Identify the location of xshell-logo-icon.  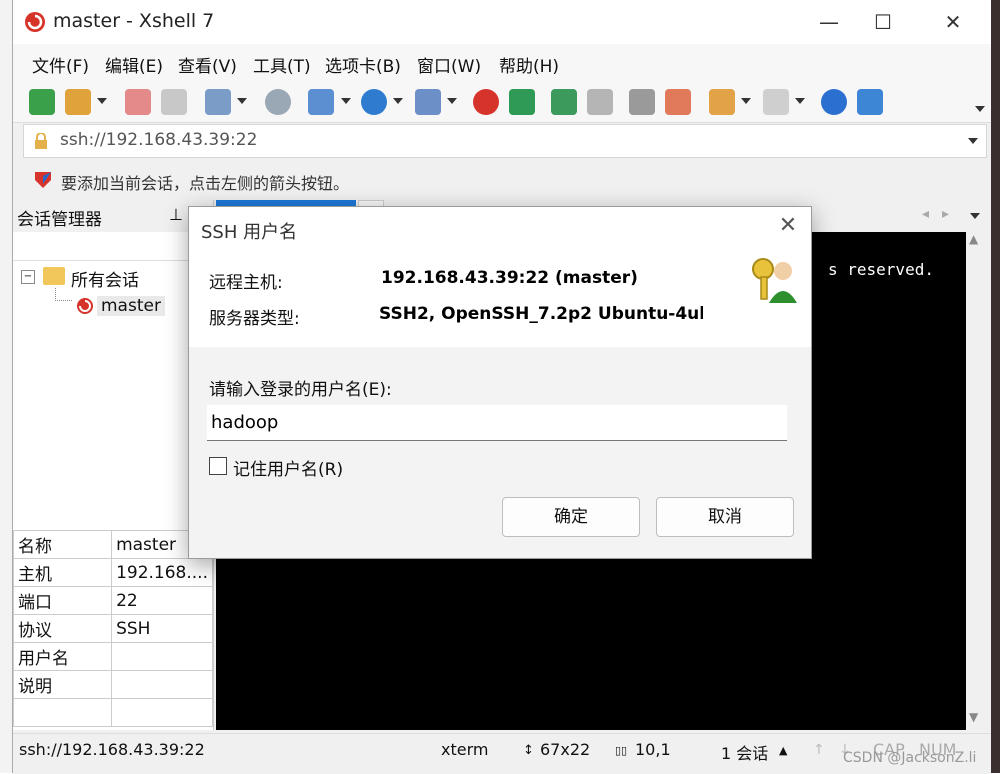
(35, 22).